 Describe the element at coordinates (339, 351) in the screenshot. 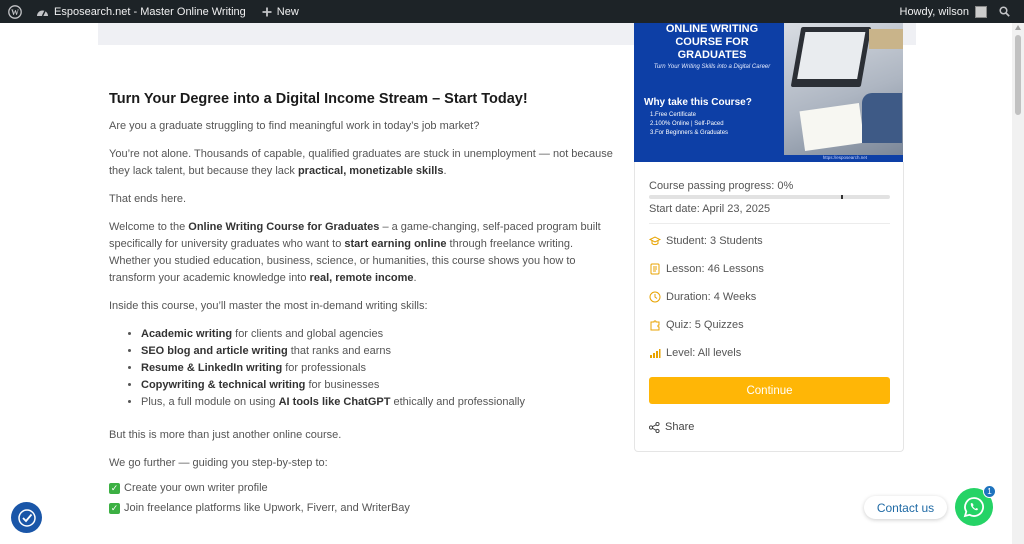

I see `text: that ranks and earns` at that location.